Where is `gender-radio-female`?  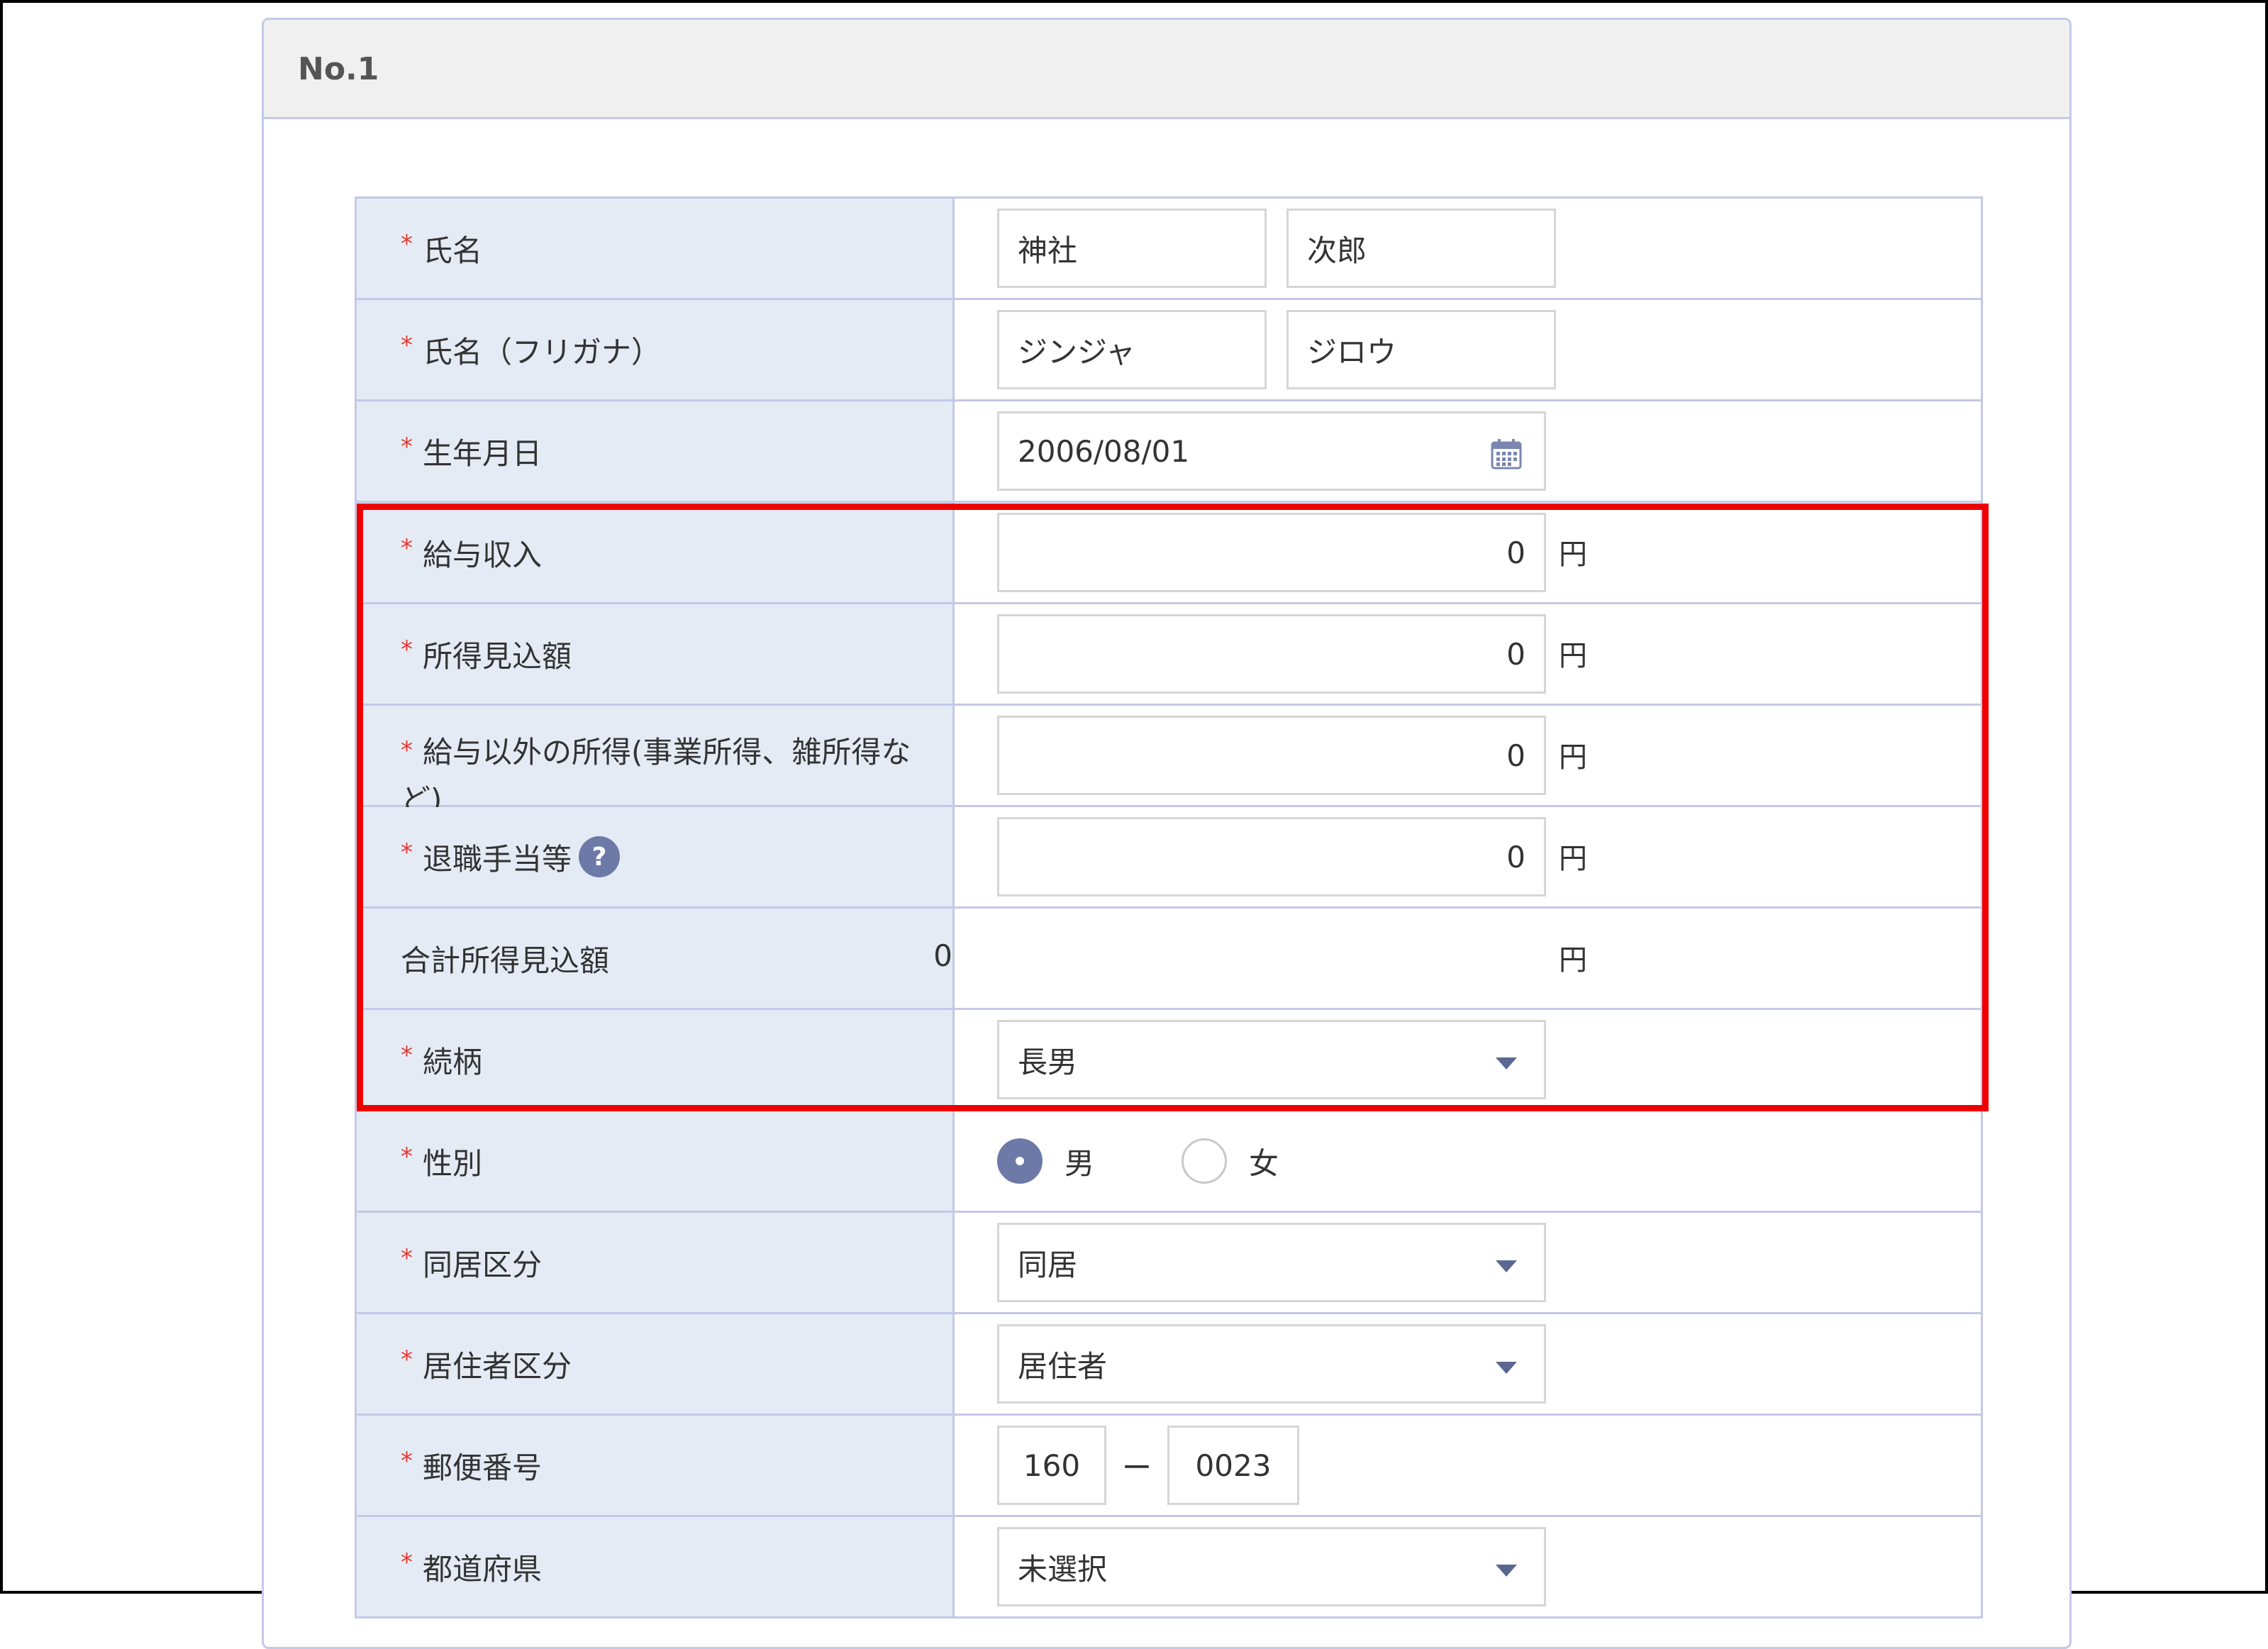 gender-radio-female is located at coordinates (1204, 1161).